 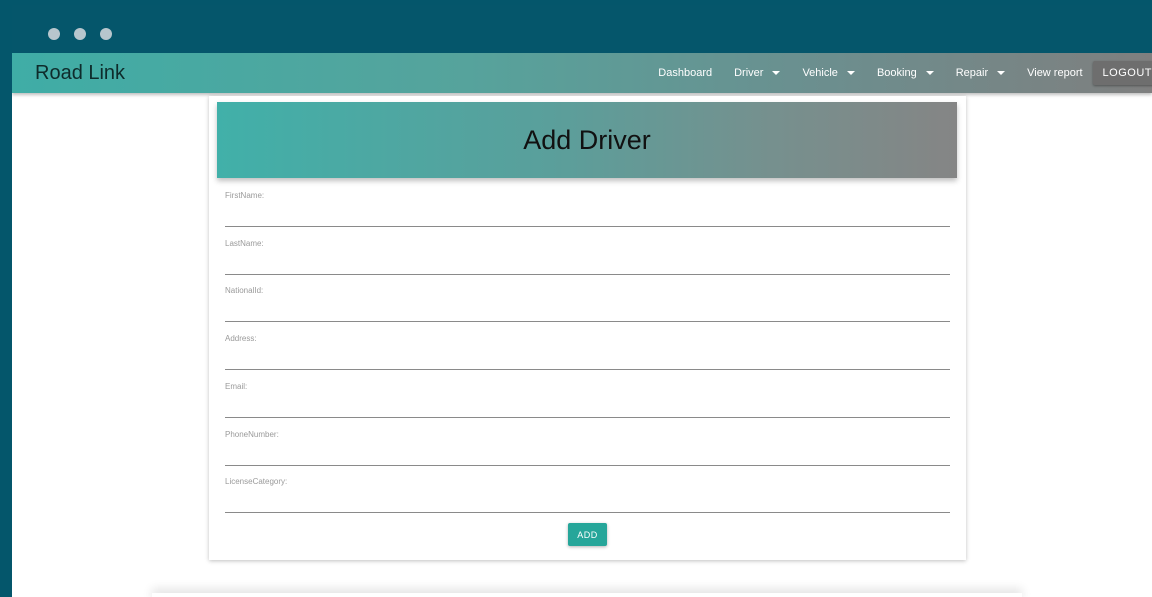 I want to click on footer-edge, so click(x=587, y=595).